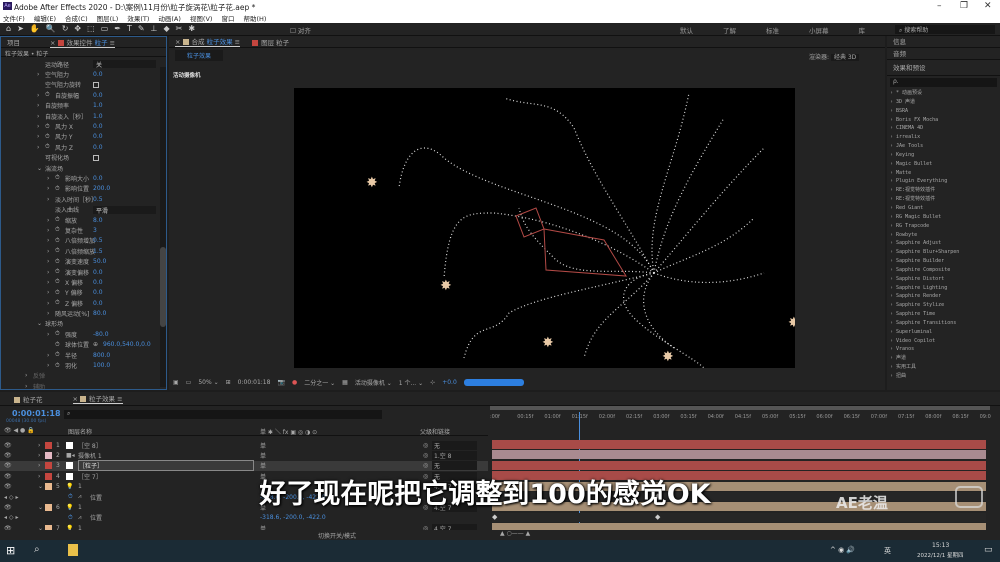 This screenshot has width=1000, height=562. Describe the element at coordinates (988, 6) in the screenshot. I see `close-button: ✕` at that location.